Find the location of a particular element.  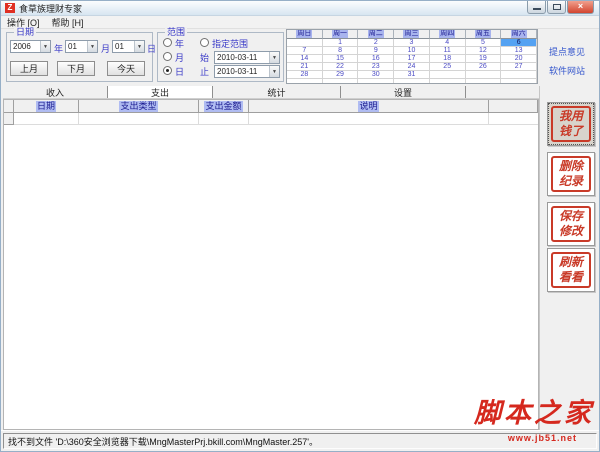

delete-record-button: 删除 纪录 is located at coordinates (571, 174).